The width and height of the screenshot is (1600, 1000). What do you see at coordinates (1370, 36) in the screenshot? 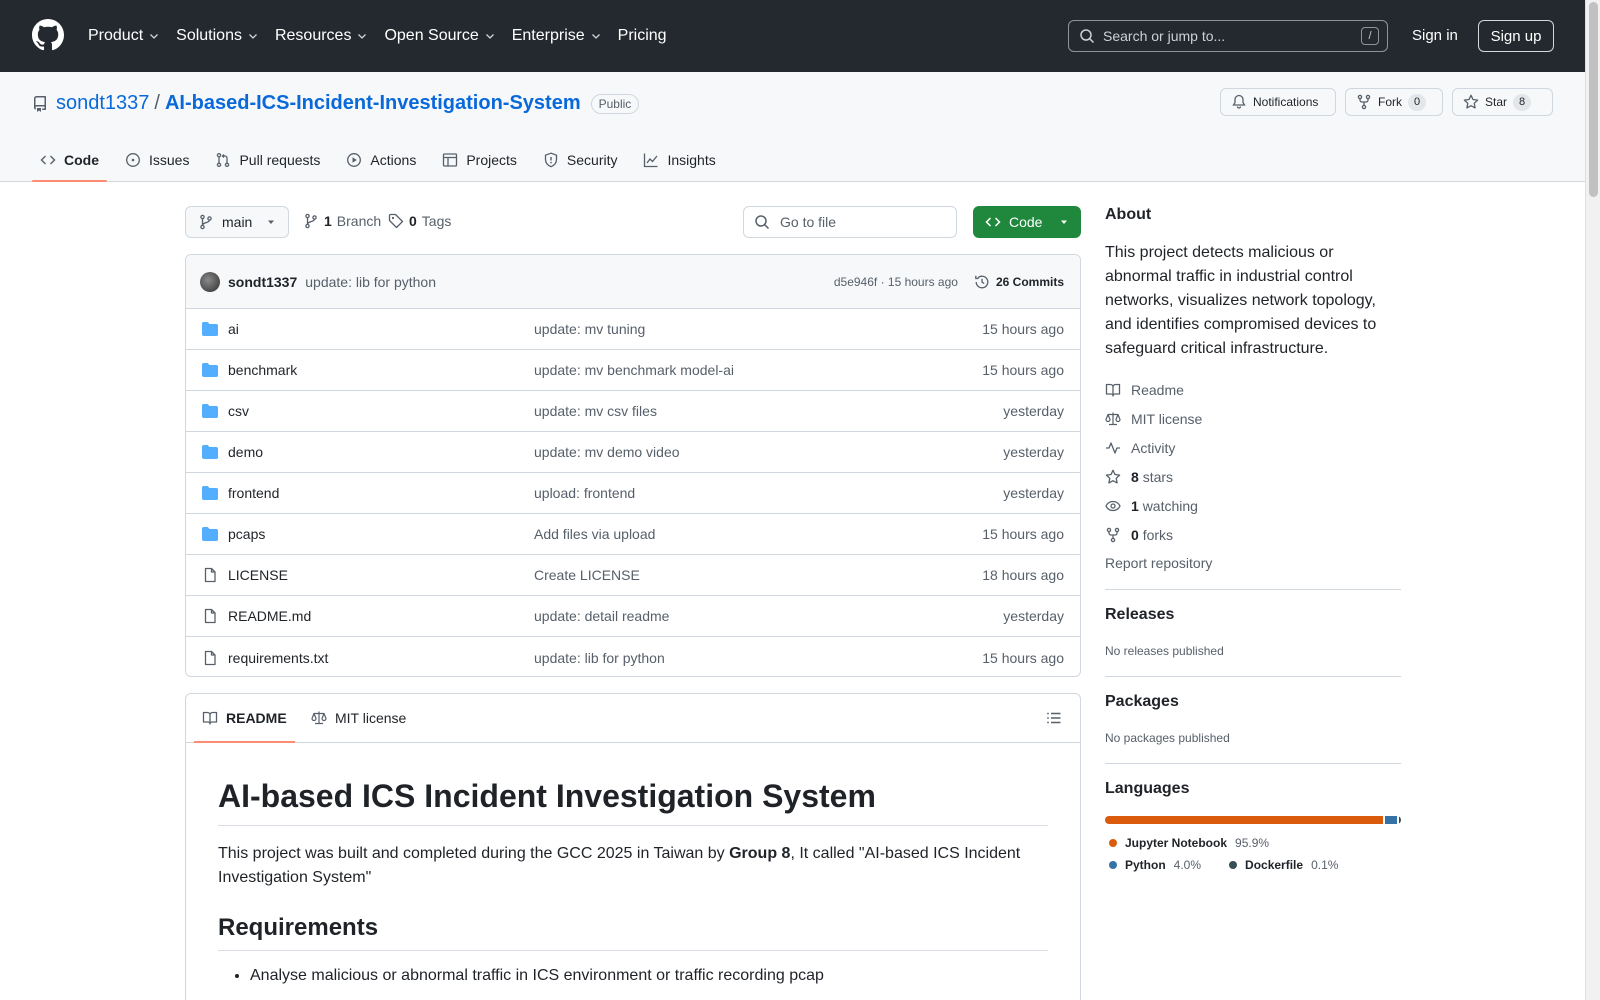
I see `search-shortcut-key: /` at bounding box center [1370, 36].